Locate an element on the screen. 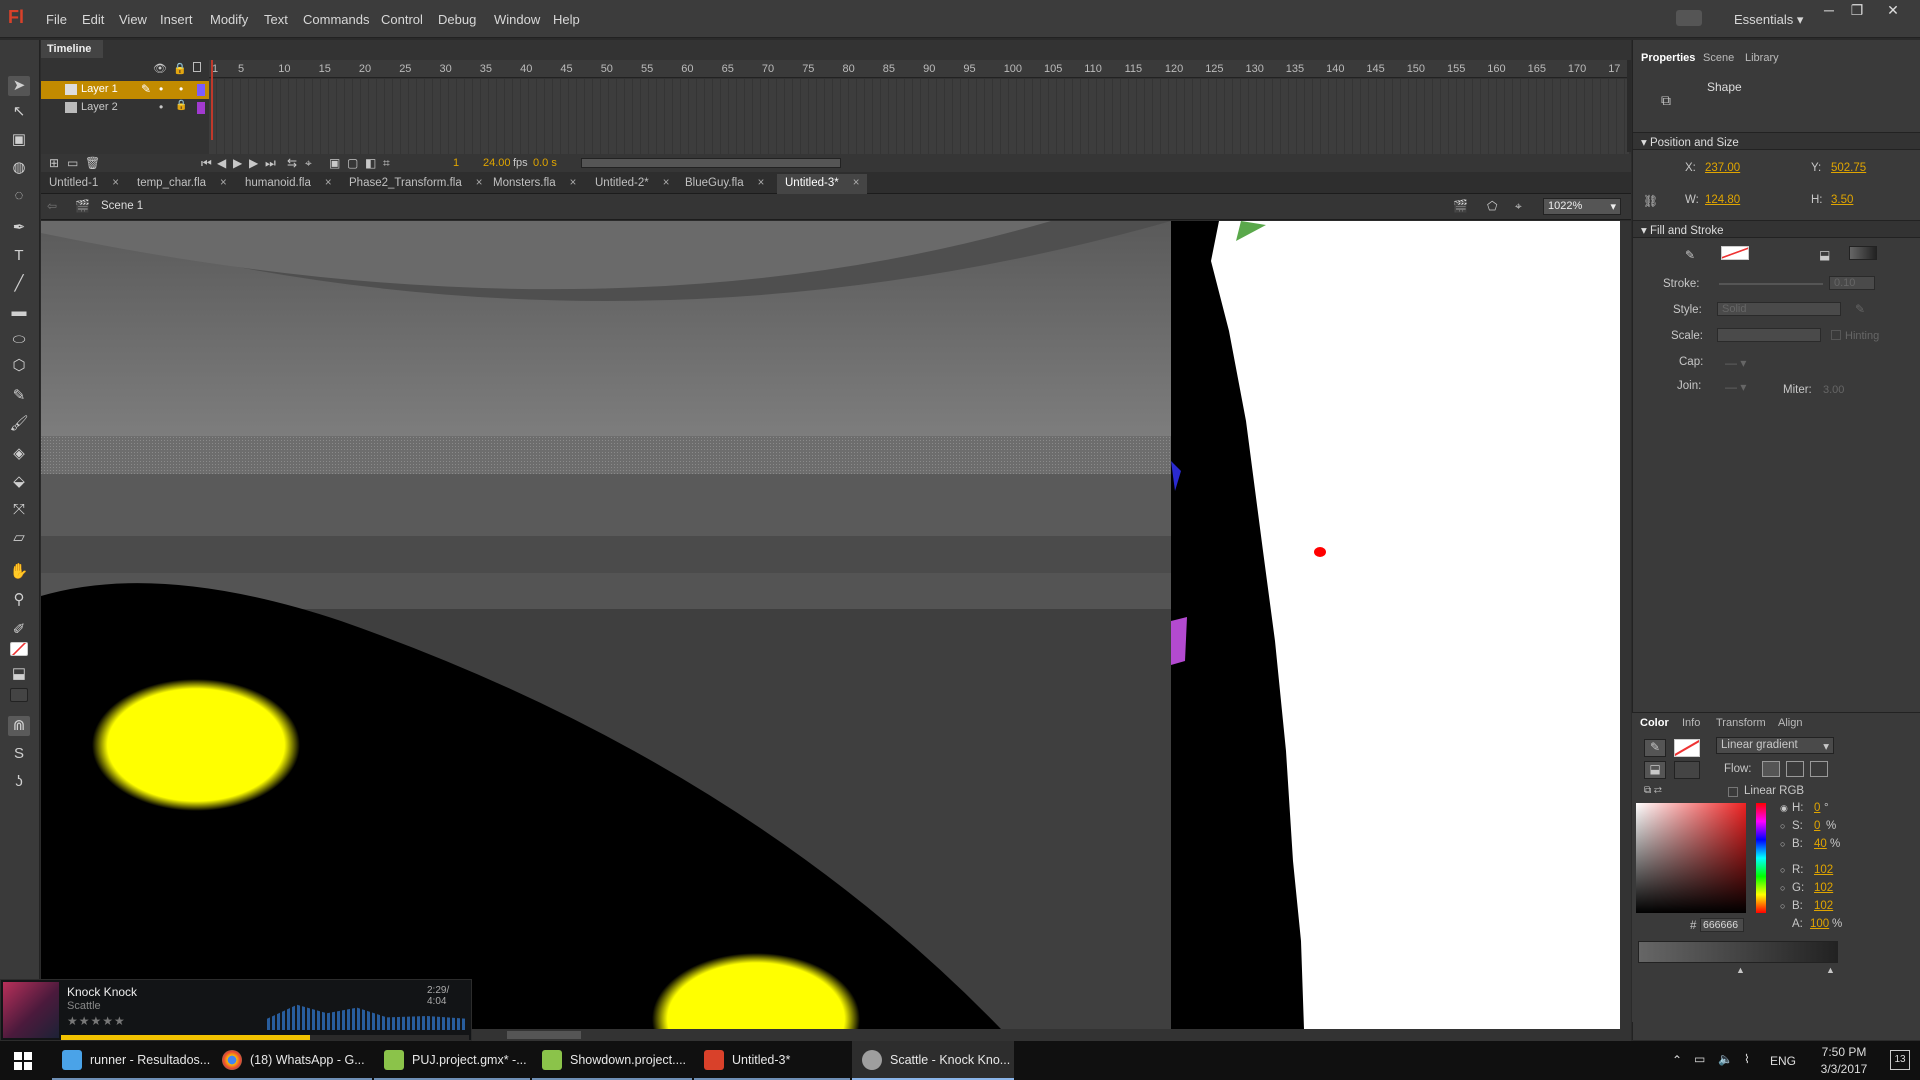 The image size is (1920, 1080). outline-all-icon is located at coordinates (197, 67).